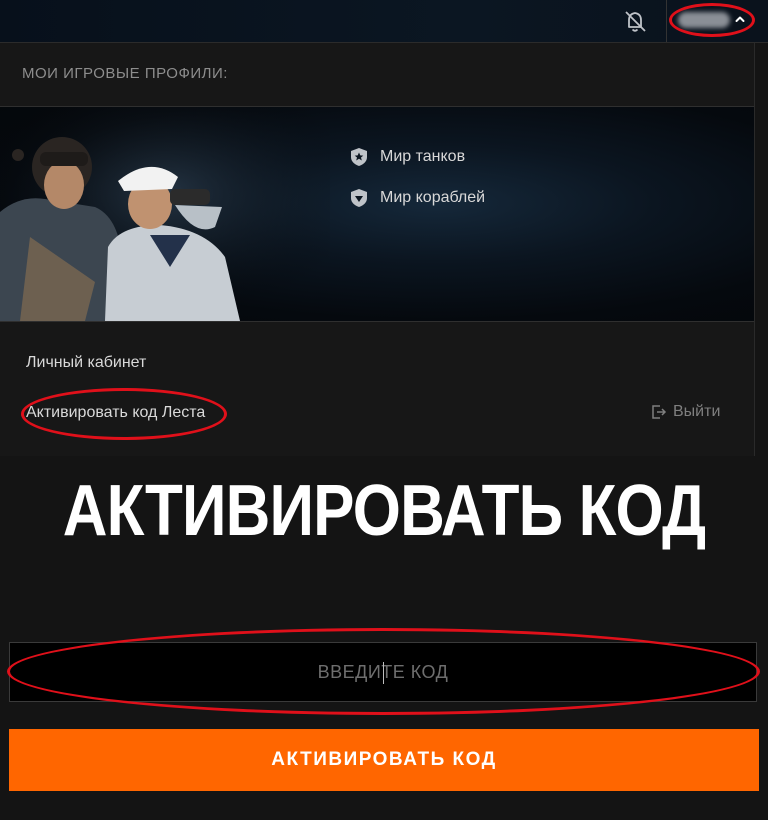  What do you see at coordinates (383, 673) in the screenshot?
I see `text-cursor` at bounding box center [383, 673].